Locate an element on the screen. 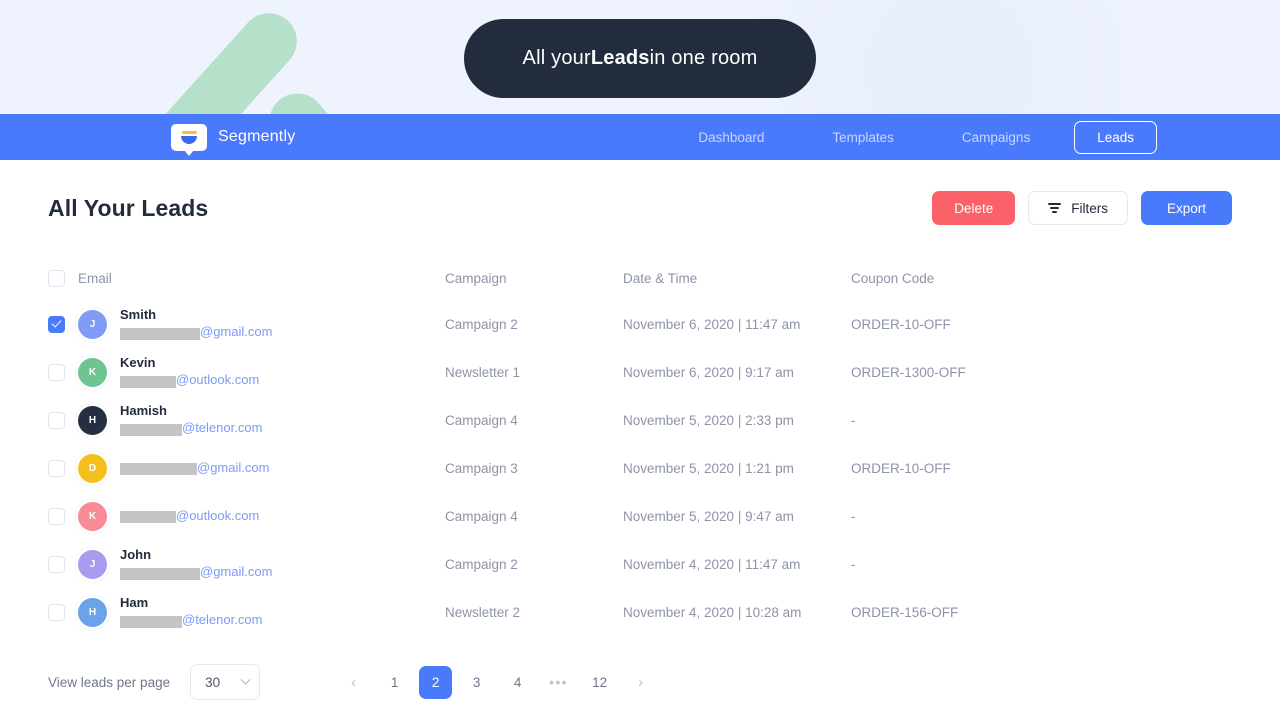 The height and width of the screenshot is (720, 1280). pagination-page-1: 1 is located at coordinates (394, 682).